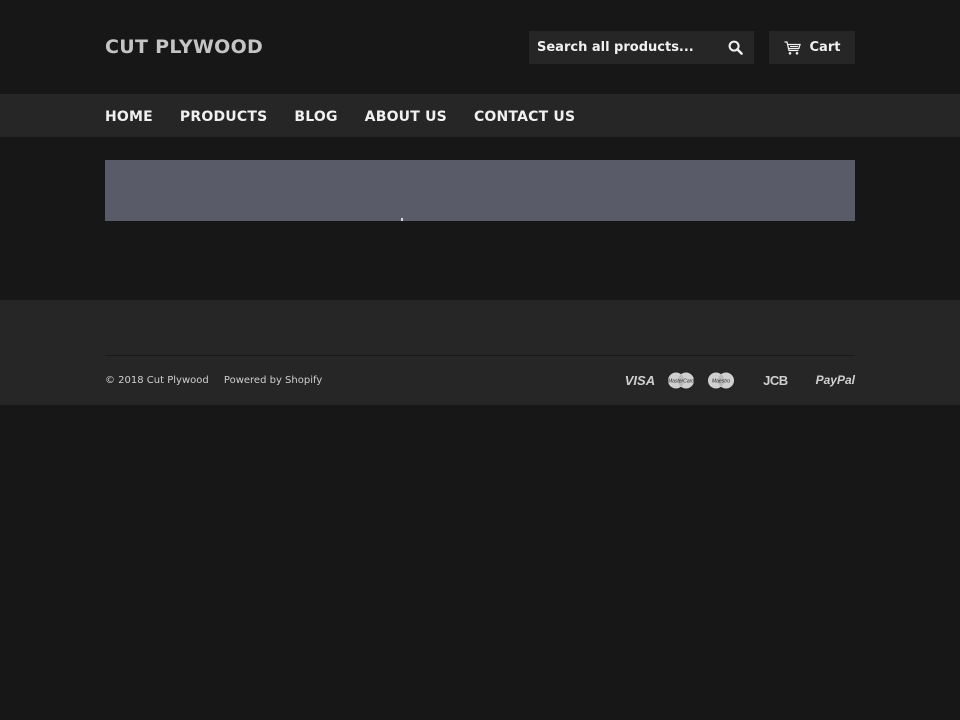 This screenshot has height=720, width=960. I want to click on search-button, so click(735, 47).